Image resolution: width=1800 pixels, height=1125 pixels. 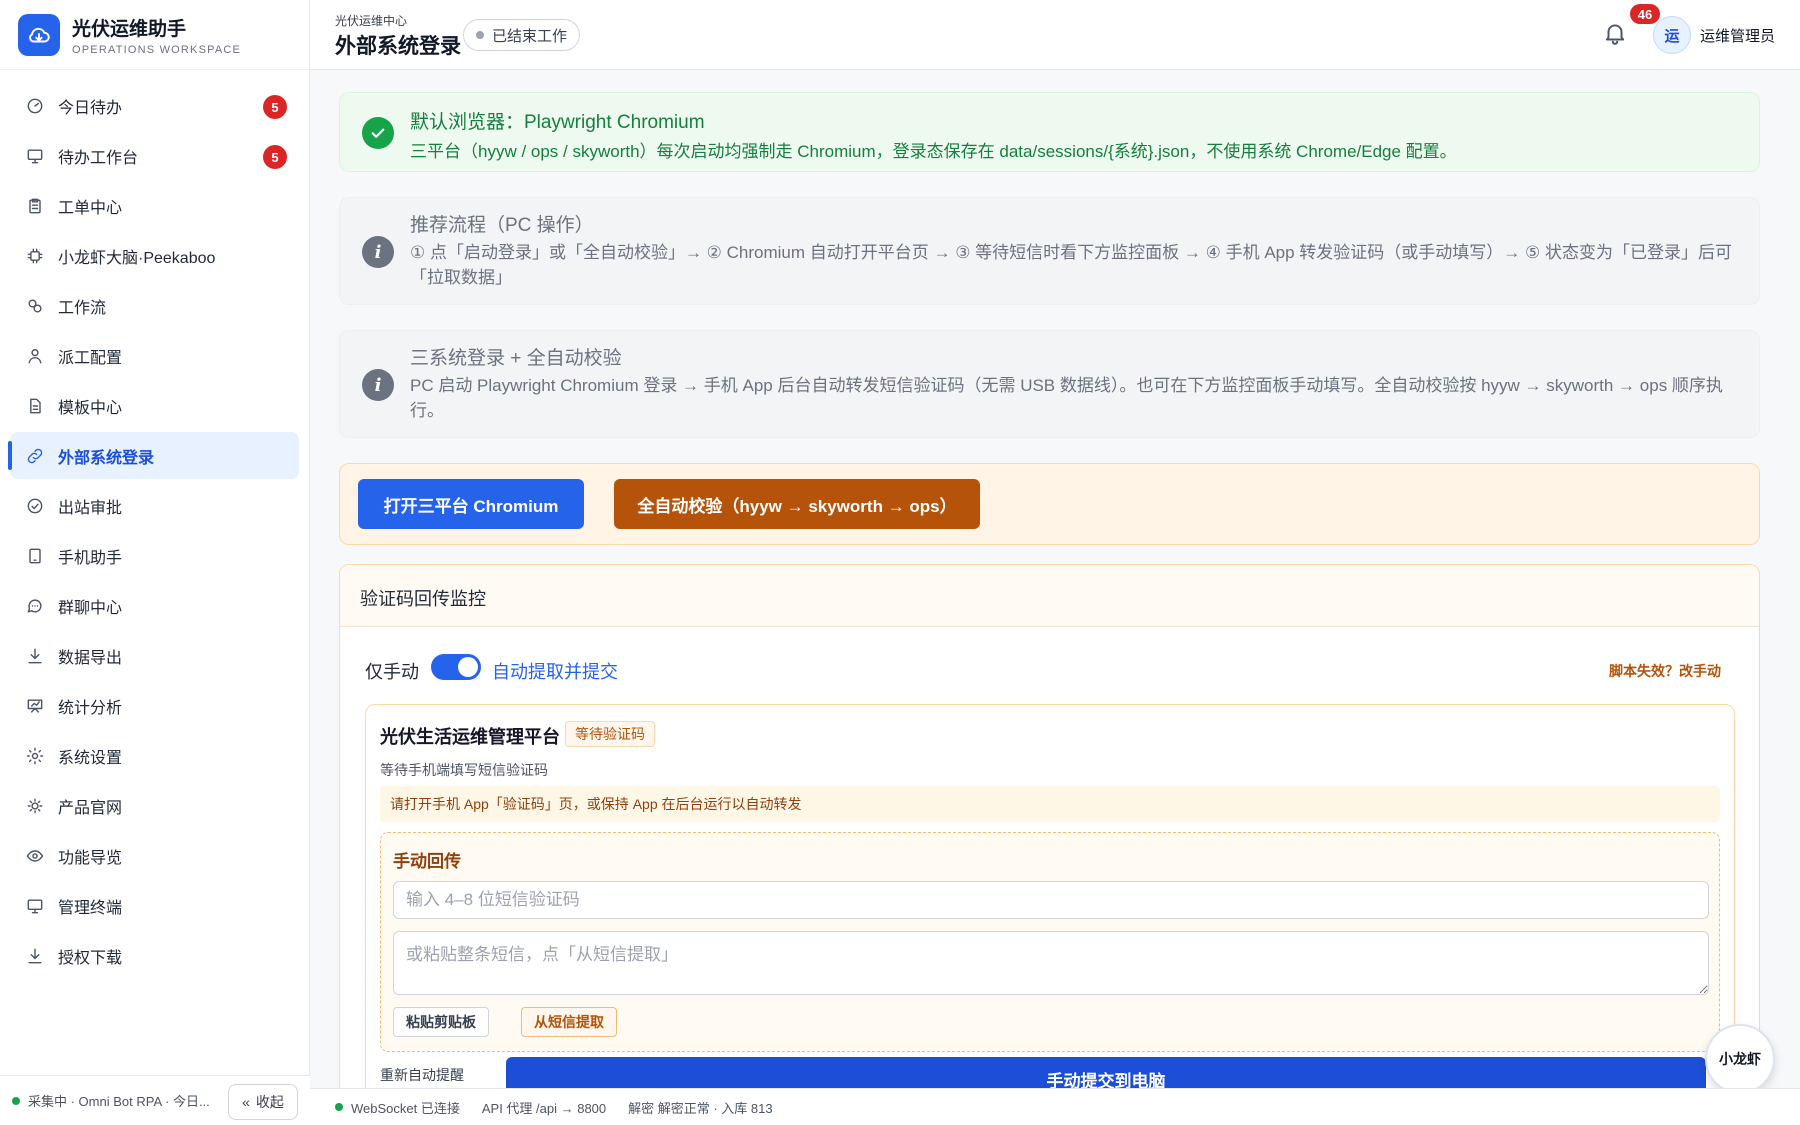 I want to click on gear-icon, so click(x=35, y=756).